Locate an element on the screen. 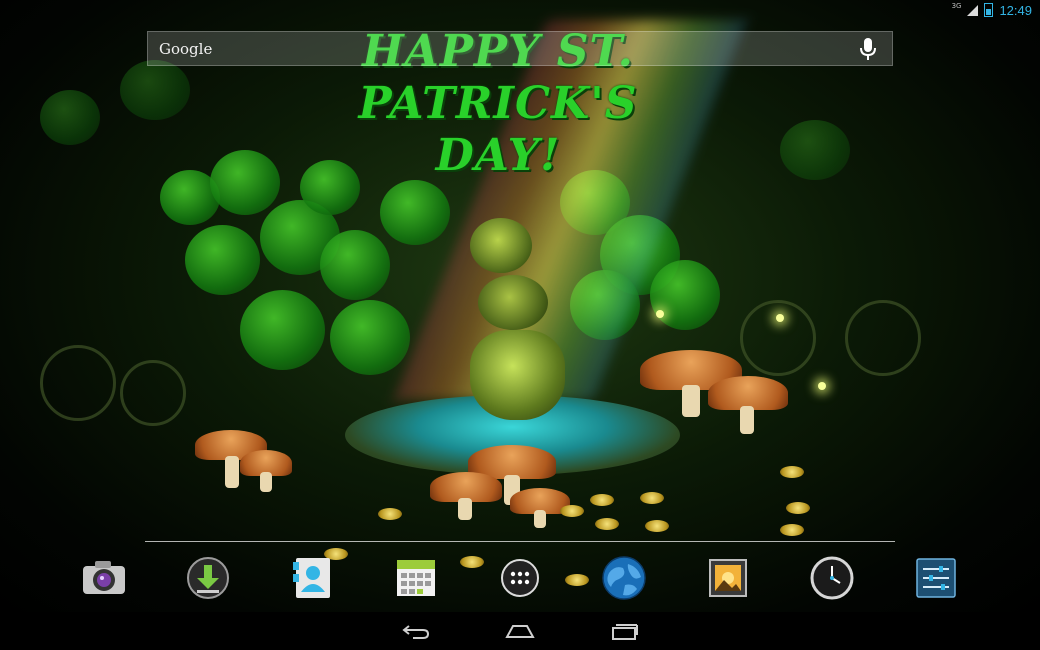 The width and height of the screenshot is (1040, 650). google-search-bar: Google is located at coordinates (520, 48).